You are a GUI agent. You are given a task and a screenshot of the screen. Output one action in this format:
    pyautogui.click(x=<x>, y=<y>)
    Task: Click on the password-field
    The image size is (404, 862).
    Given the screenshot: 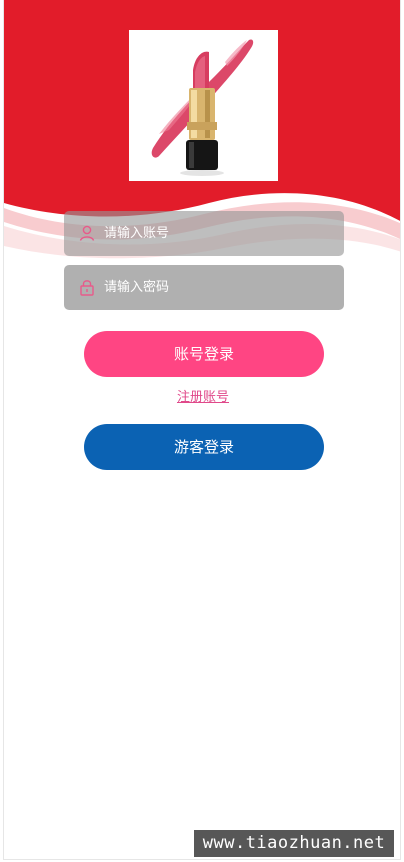 What is the action you would take?
    pyautogui.click(x=204, y=287)
    